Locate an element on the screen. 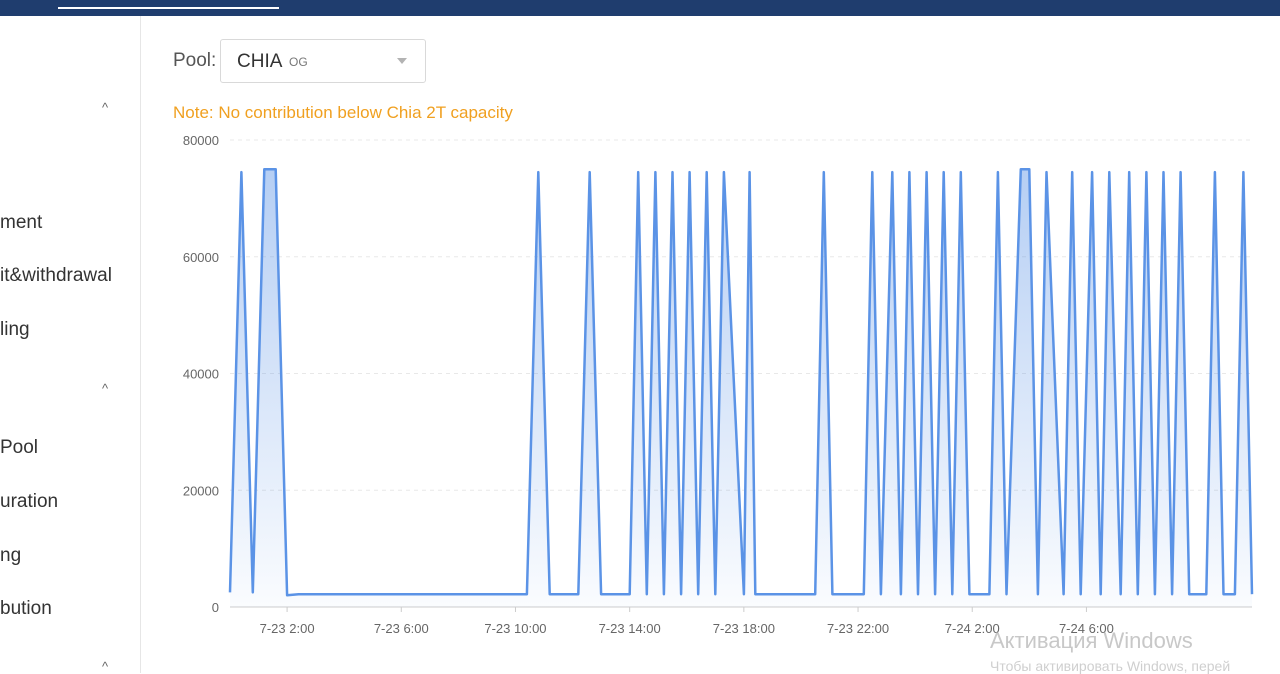 Image resolution: width=1280 pixels, height=674 pixels. top-navigation-bar is located at coordinates (640, 8).